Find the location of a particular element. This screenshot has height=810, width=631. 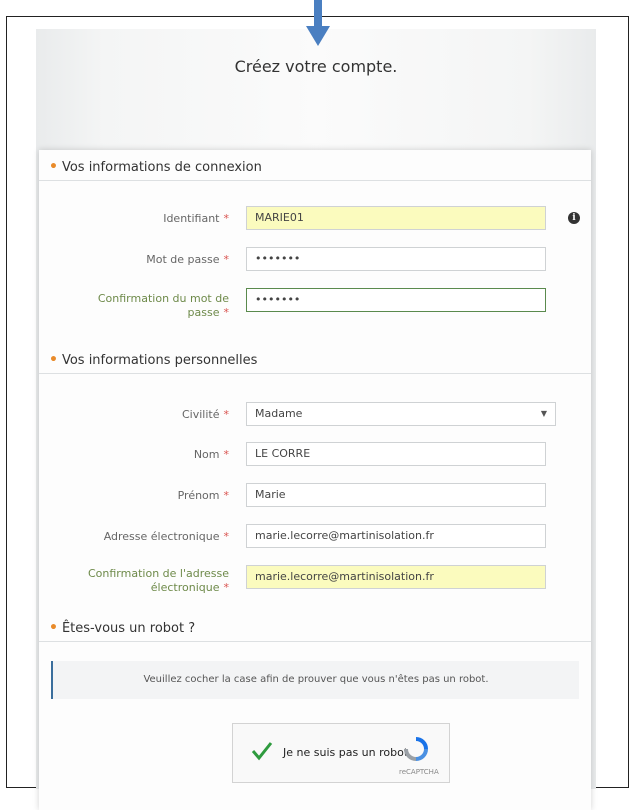

recaptcha-widget: Je ne suis pas un robot reCAPTCHA is located at coordinates (341, 753).